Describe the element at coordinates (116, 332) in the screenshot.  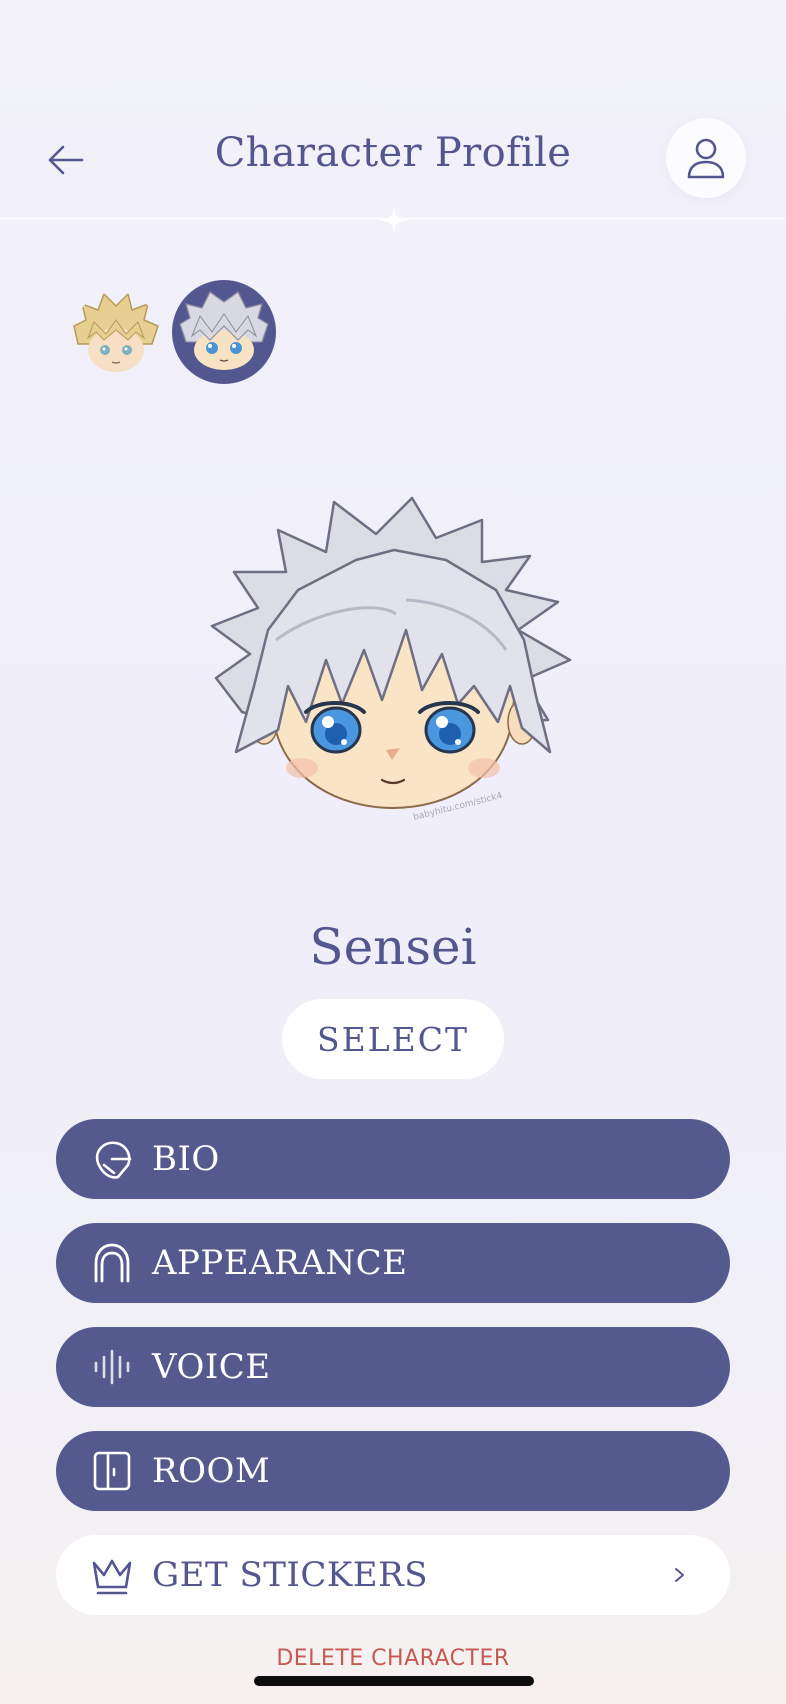
I see `blond-character-avatar` at that location.